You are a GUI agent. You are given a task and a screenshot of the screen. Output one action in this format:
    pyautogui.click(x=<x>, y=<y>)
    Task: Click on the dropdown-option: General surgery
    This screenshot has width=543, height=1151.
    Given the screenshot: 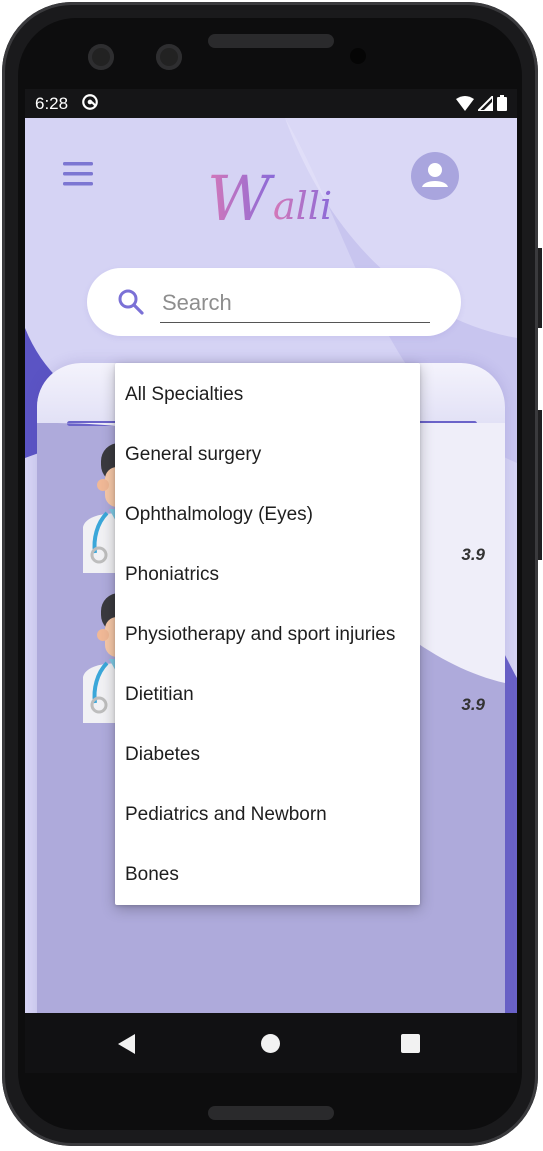 What is the action you would take?
    pyautogui.click(x=193, y=455)
    